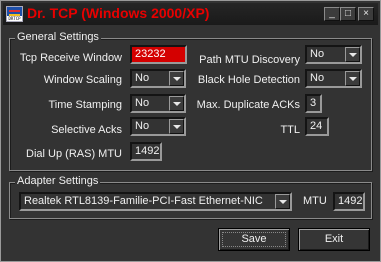  I want to click on path-mtu-discovery-label: Path MTU Discovery, so click(249, 60).